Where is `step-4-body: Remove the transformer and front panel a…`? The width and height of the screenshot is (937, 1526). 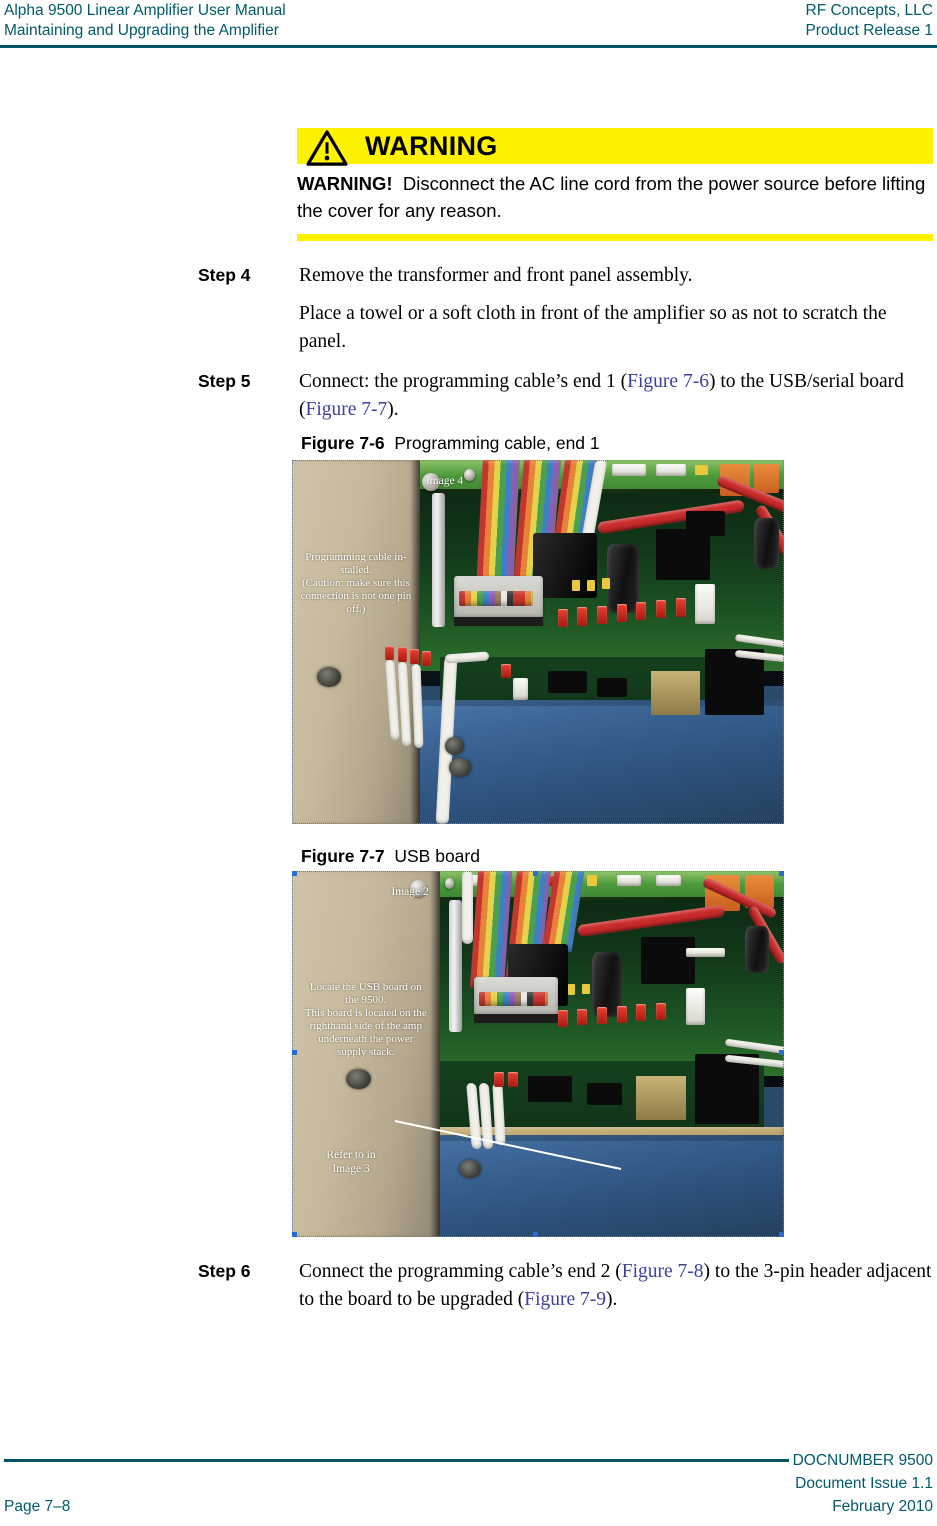
step-4-body: Remove the transformer and front panel a… is located at coordinates (617, 309).